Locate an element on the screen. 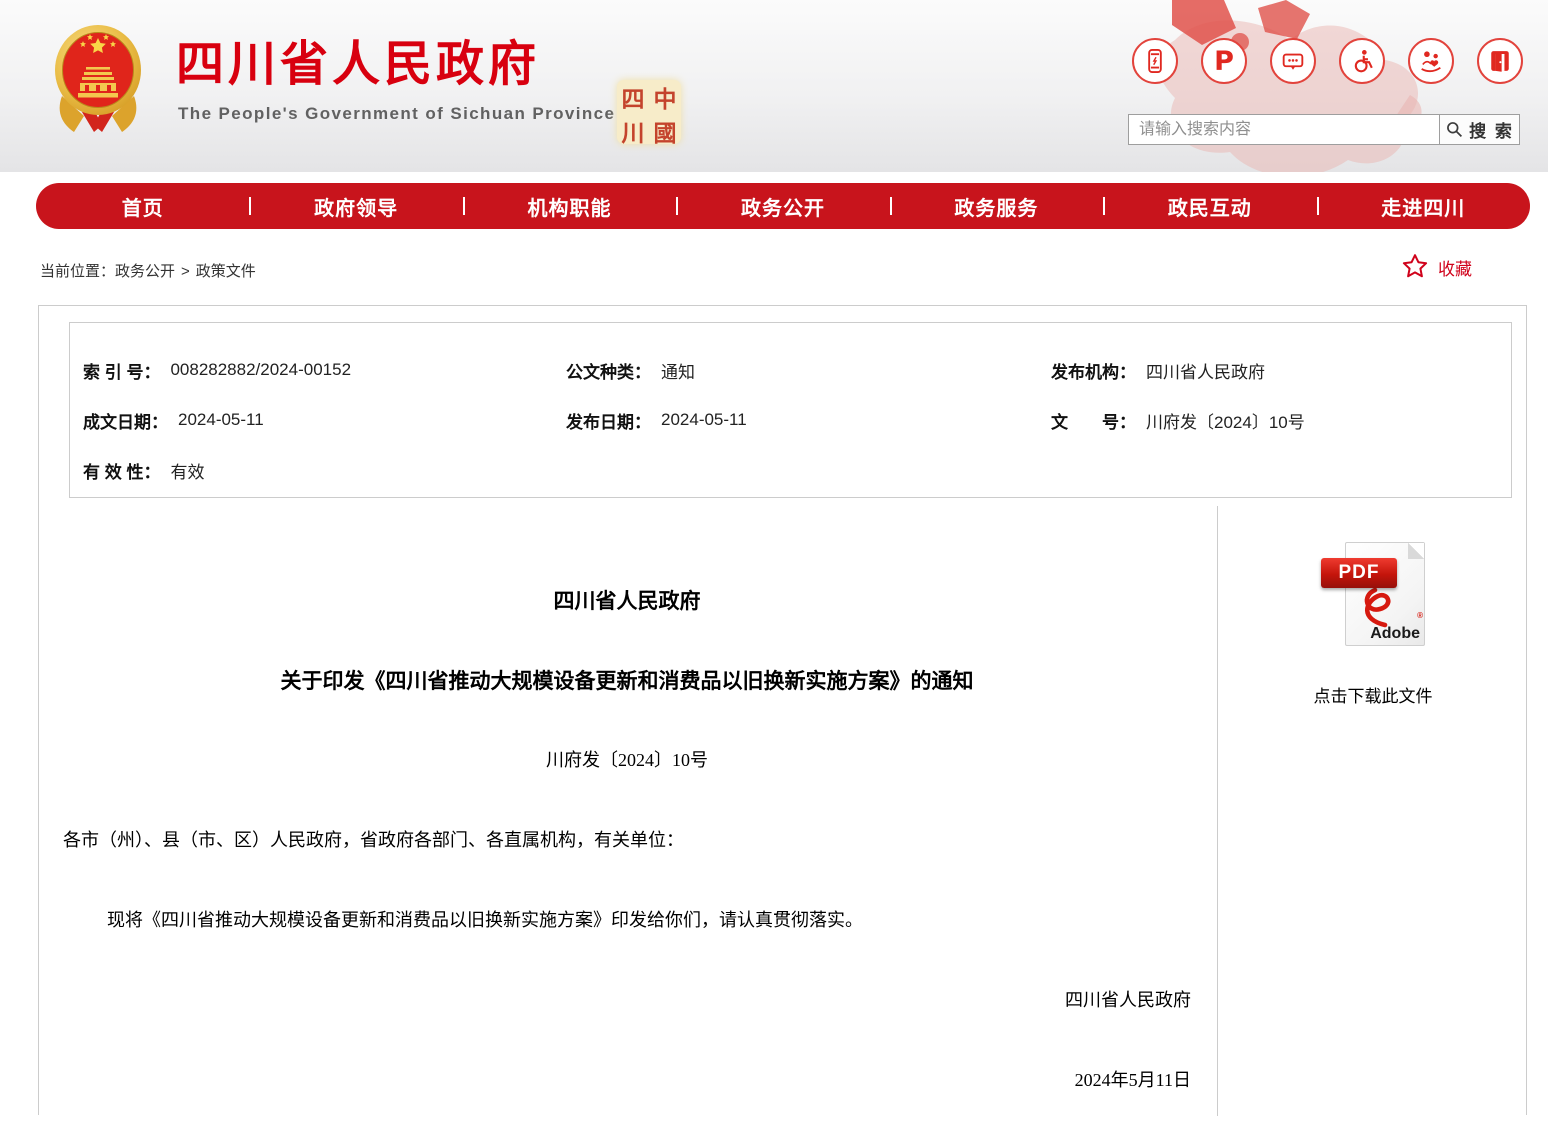  nav-item-about-sichuan: 走进四川 is located at coordinates (1423, 206).